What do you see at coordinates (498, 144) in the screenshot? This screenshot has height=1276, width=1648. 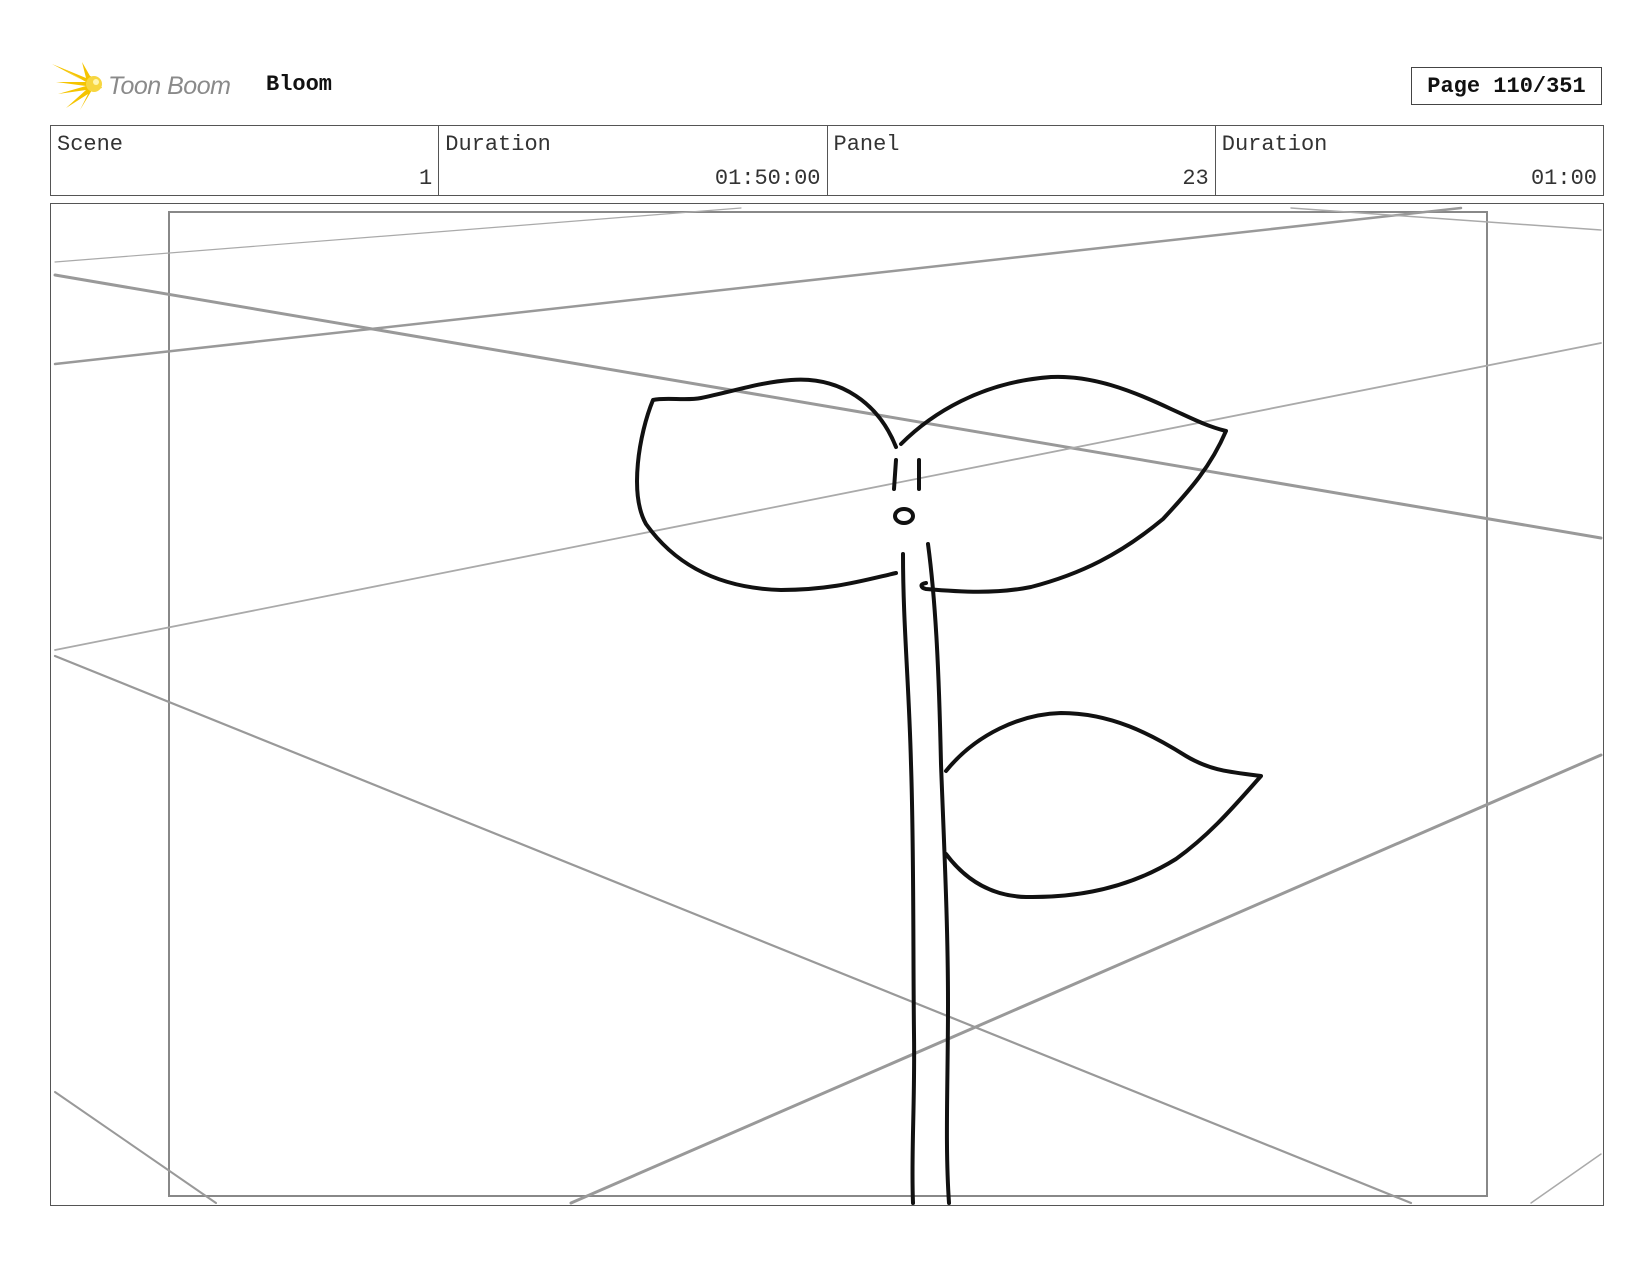 I see `scene-duration-label: Duration` at bounding box center [498, 144].